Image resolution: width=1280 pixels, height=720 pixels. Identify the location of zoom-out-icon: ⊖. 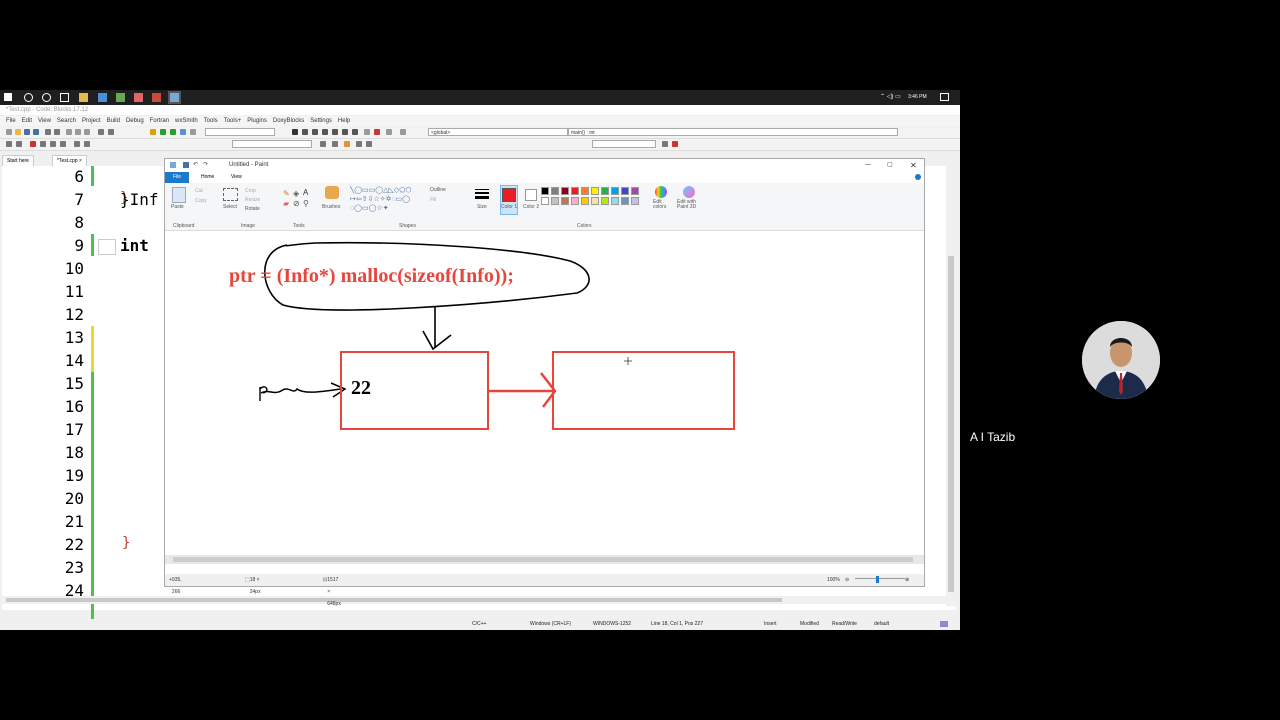
(847, 580).